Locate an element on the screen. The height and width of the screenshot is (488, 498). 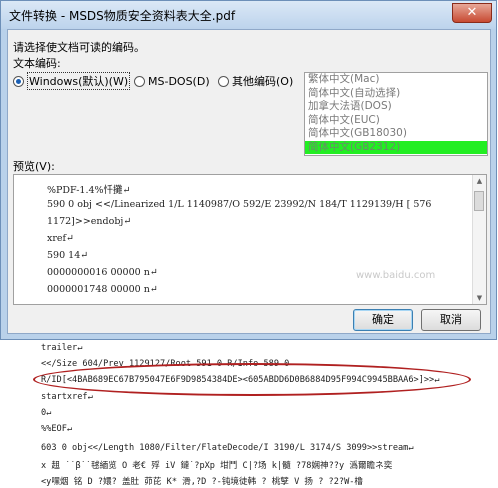
encoding-option: 简体中文(自动选择) is located at coordinates (396, 94).